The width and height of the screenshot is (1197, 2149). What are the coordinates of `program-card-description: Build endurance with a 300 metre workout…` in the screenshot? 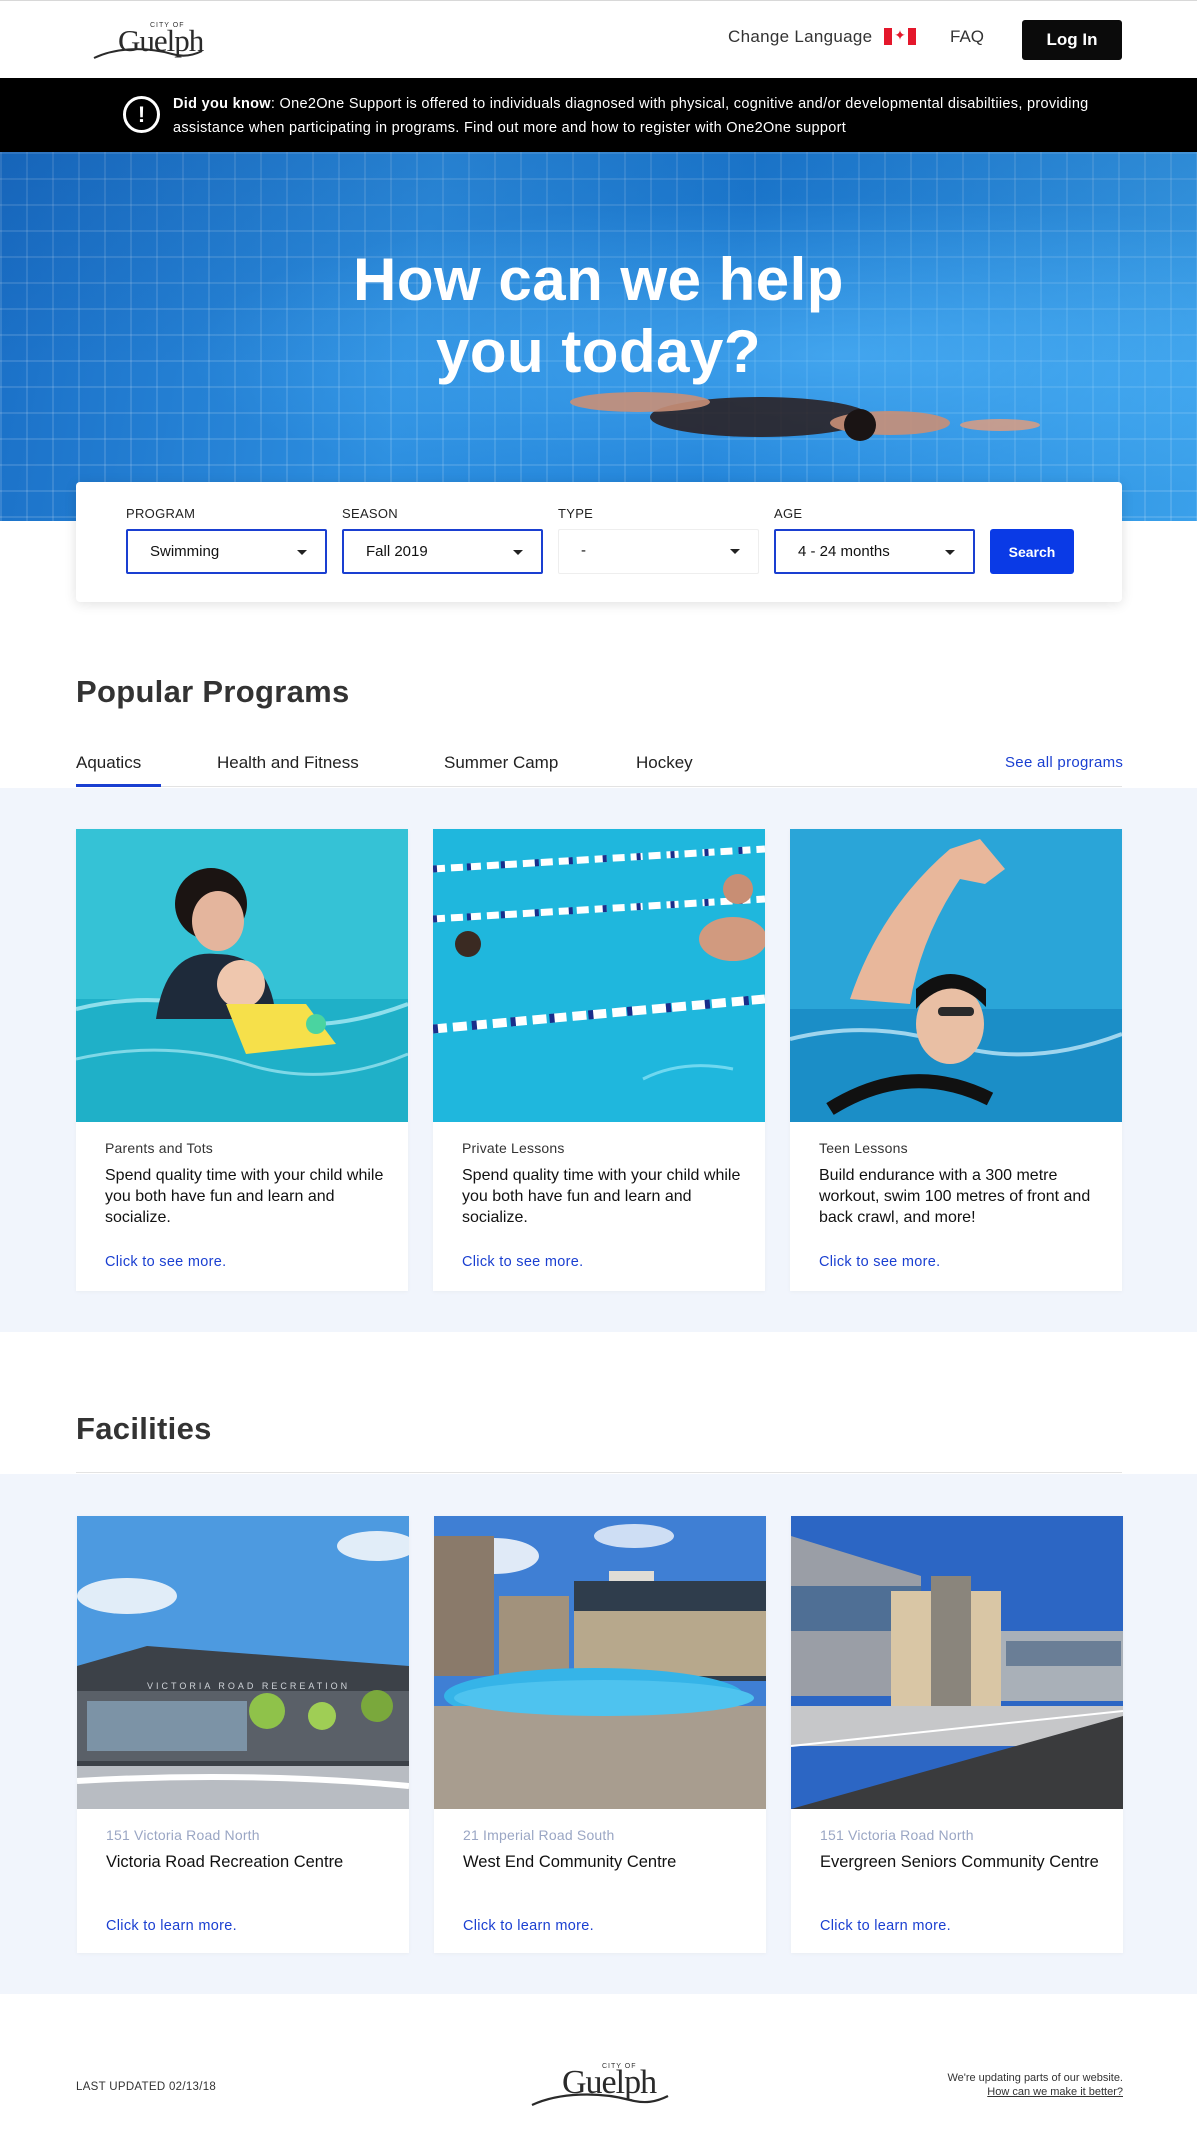 It's located at (955, 1196).